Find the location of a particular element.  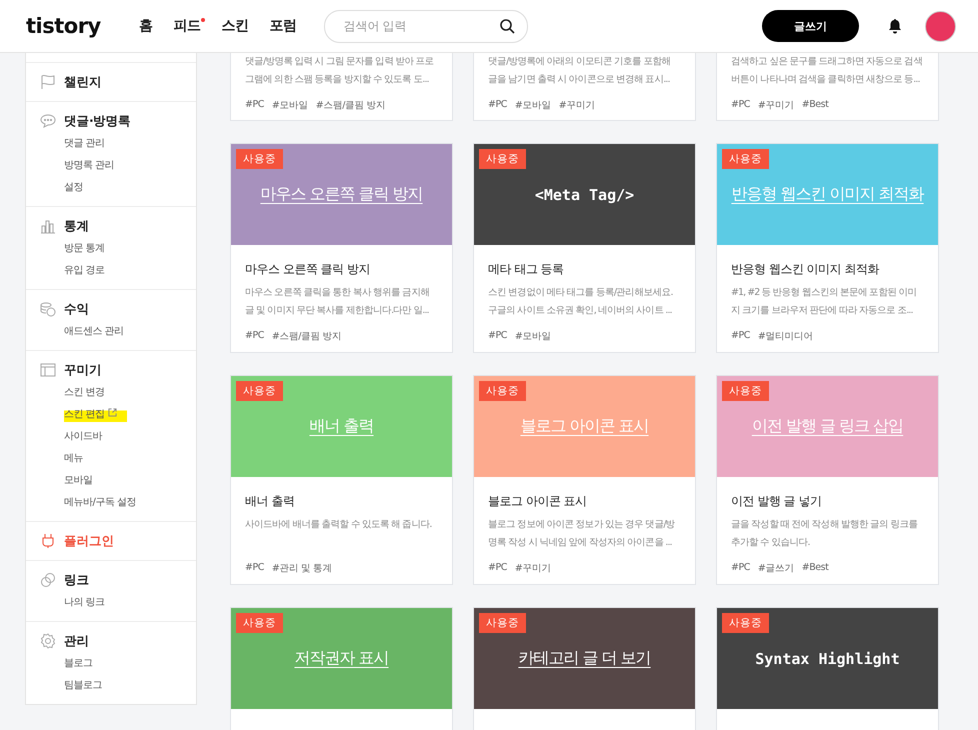

search-input: 검색어 입력 is located at coordinates (420, 26).